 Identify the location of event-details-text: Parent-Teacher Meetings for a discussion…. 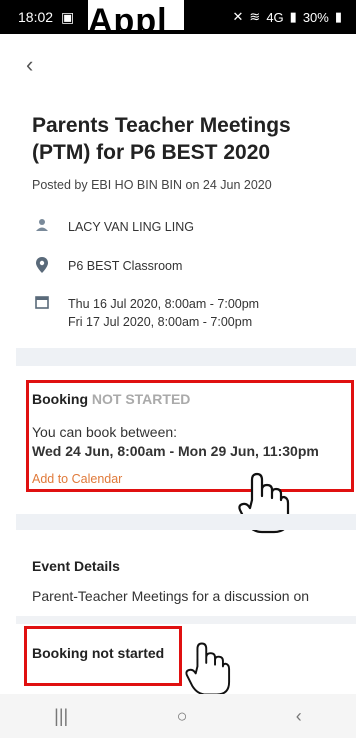
(171, 596).